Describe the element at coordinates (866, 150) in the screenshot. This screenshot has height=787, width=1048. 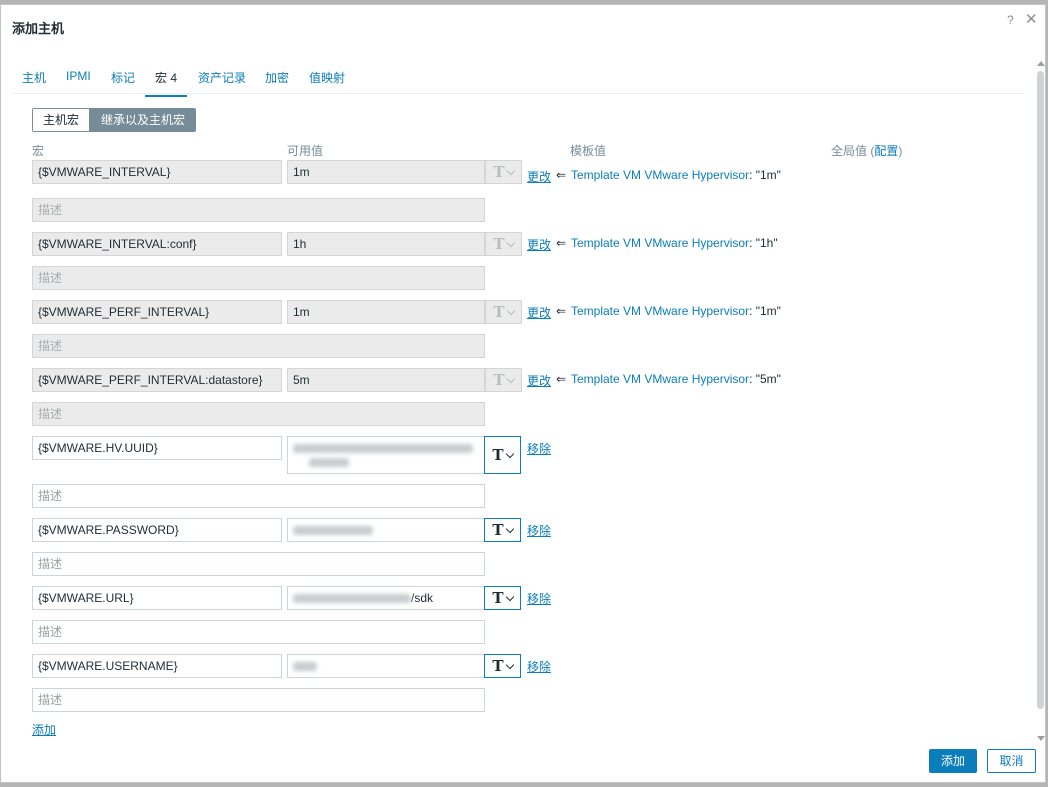
I see `column-header-global-value: 全局值 (配置)` at that location.